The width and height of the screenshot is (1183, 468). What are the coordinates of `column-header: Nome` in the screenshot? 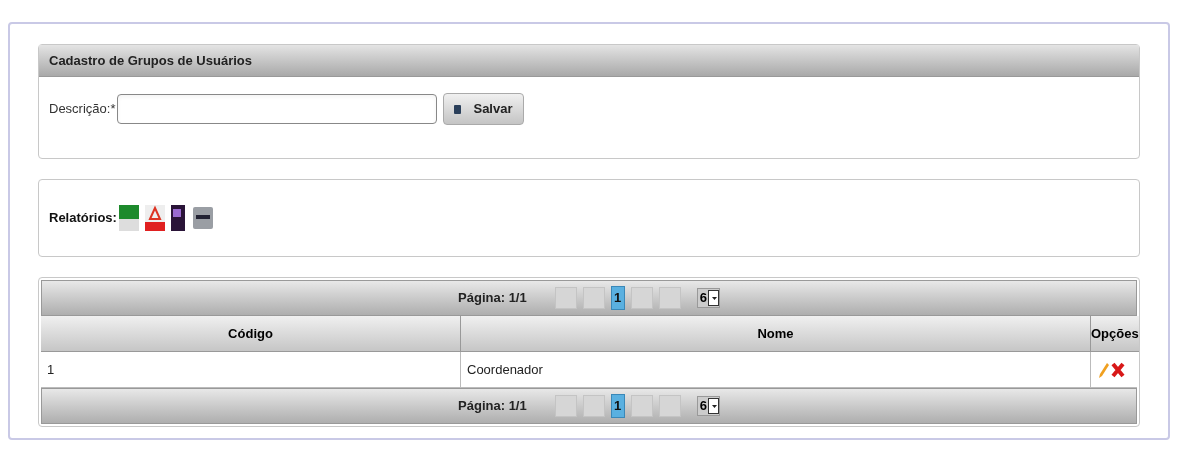 It's located at (776, 334).